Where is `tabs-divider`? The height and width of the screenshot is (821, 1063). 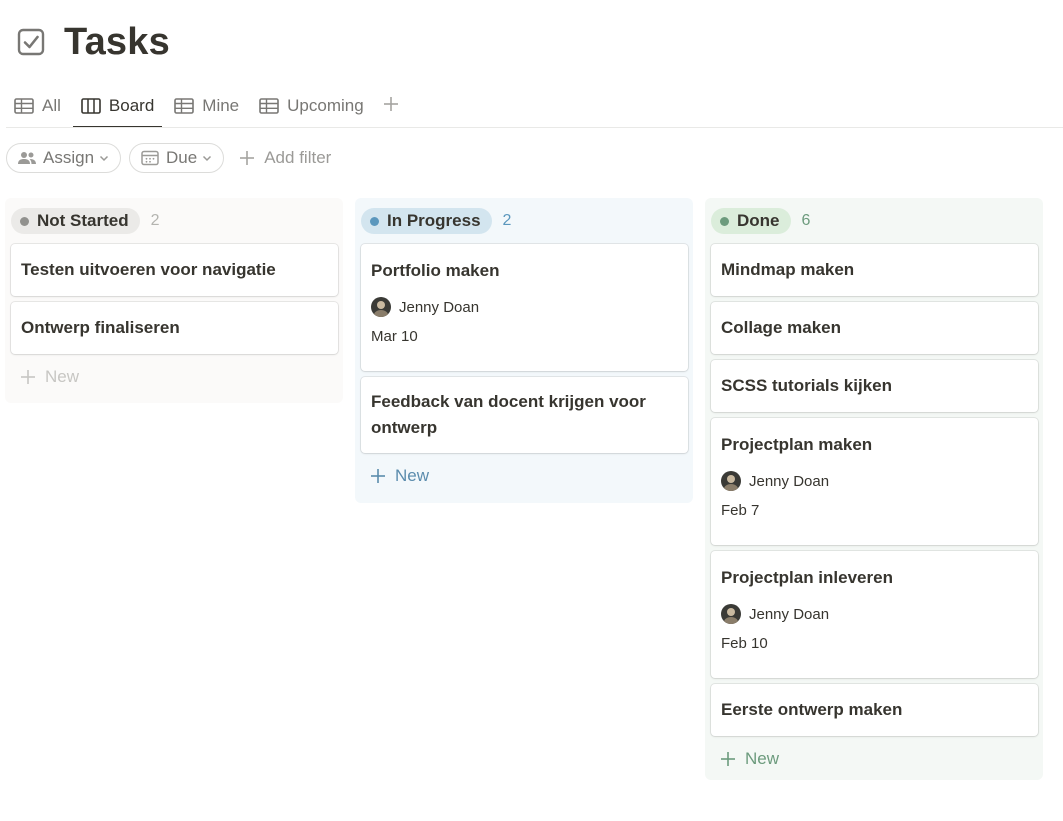 tabs-divider is located at coordinates (534, 127).